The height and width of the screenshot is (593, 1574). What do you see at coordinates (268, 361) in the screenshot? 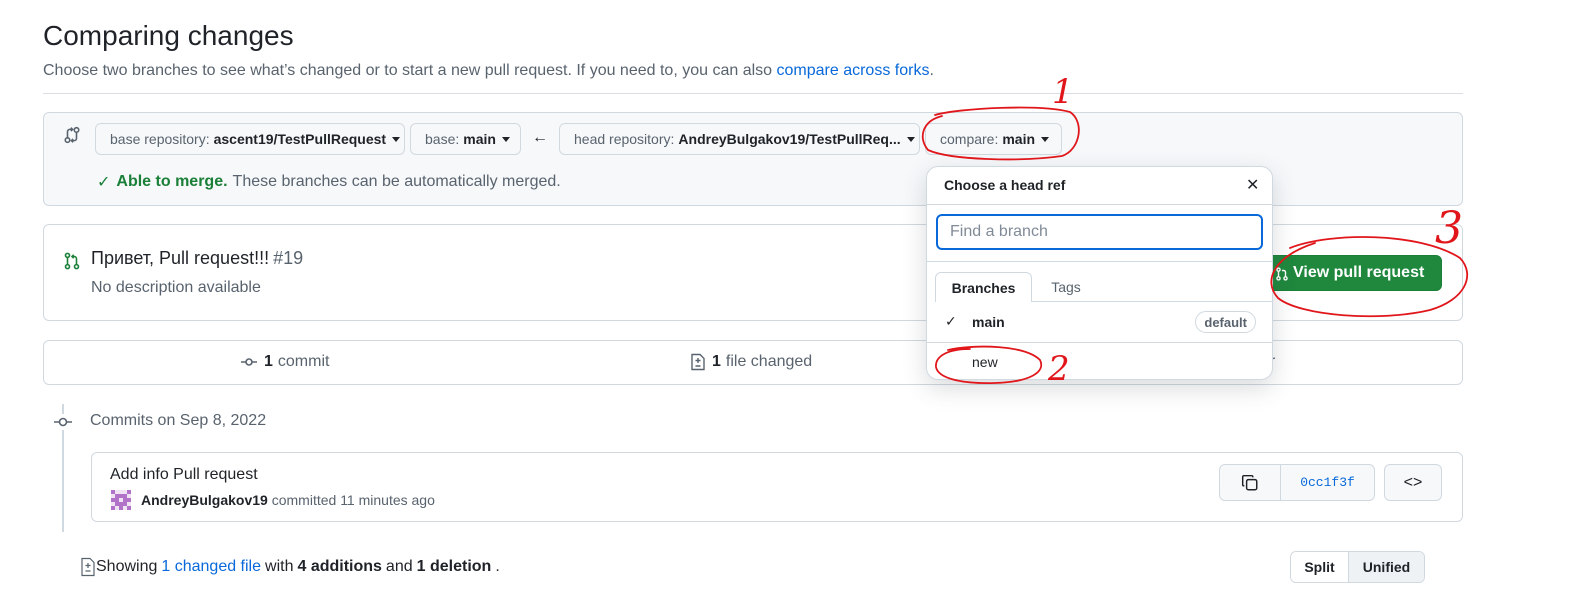
I see `commits-count: 1` at bounding box center [268, 361].